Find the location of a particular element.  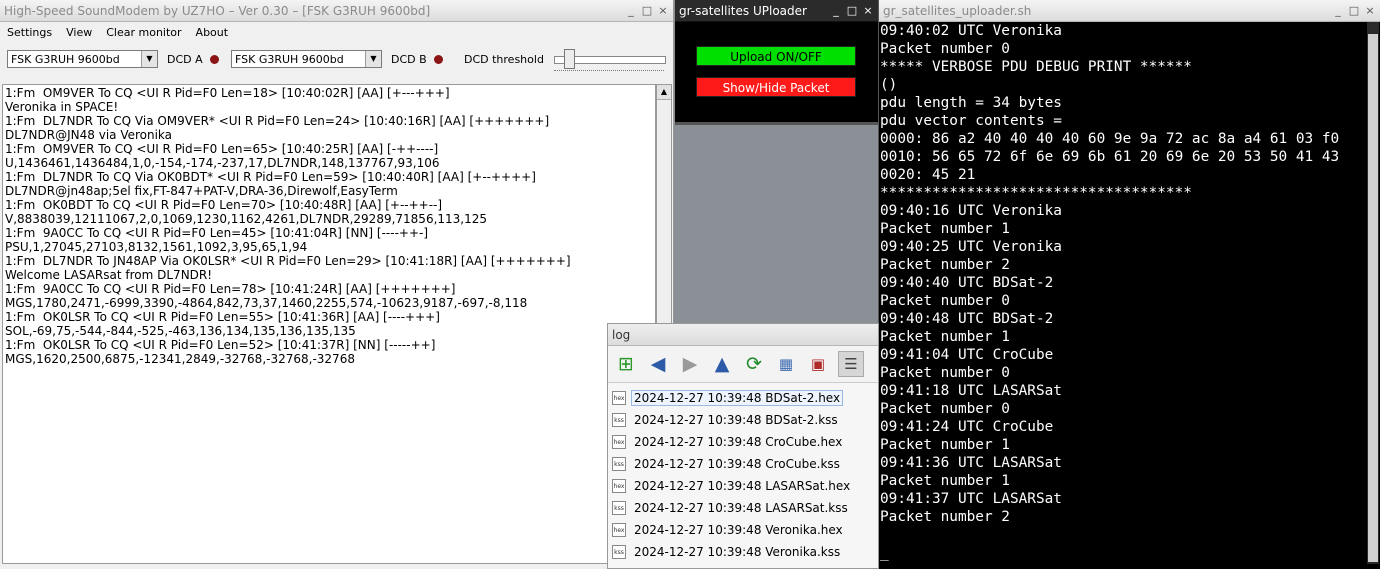

upload-toggle-button: Upload ON/OFF is located at coordinates (776, 56).